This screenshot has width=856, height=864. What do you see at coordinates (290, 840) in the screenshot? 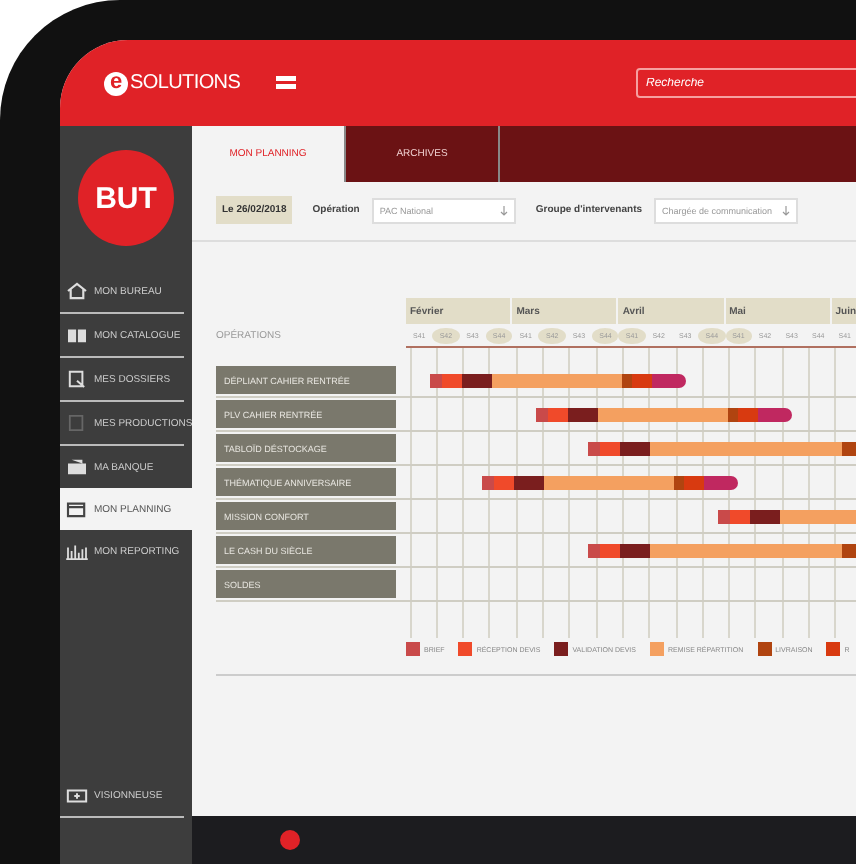
I see `circle-logo-icon` at bounding box center [290, 840].